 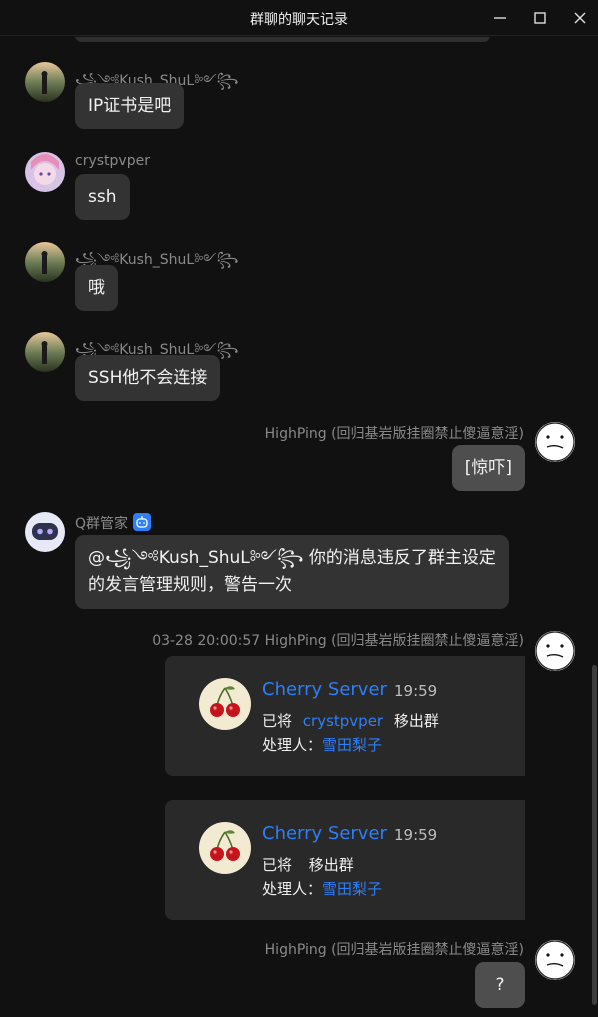 What do you see at coordinates (282, 39) in the screenshot?
I see `previous-message-bubble` at bounding box center [282, 39].